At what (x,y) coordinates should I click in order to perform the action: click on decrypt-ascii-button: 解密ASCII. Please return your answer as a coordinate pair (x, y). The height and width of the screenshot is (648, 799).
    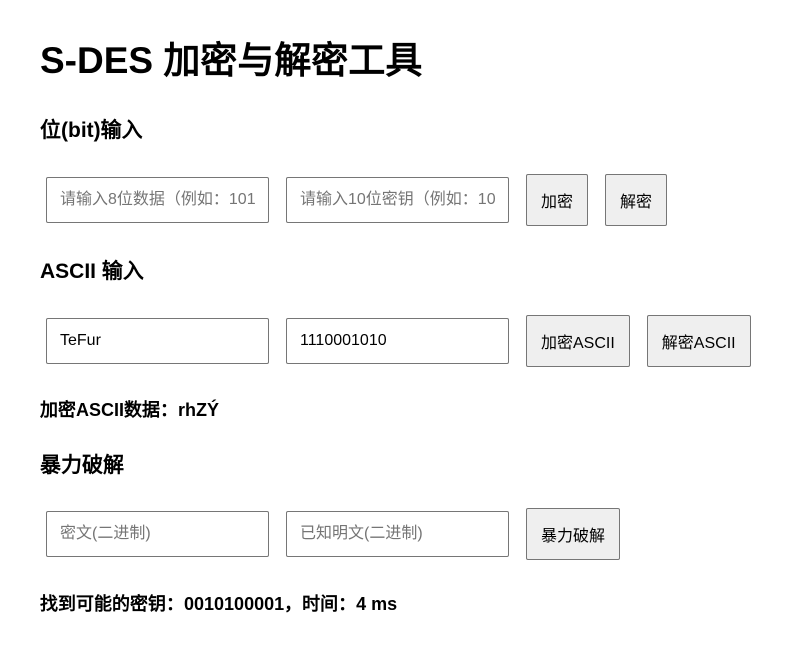
    Looking at the image, I should click on (698, 341).